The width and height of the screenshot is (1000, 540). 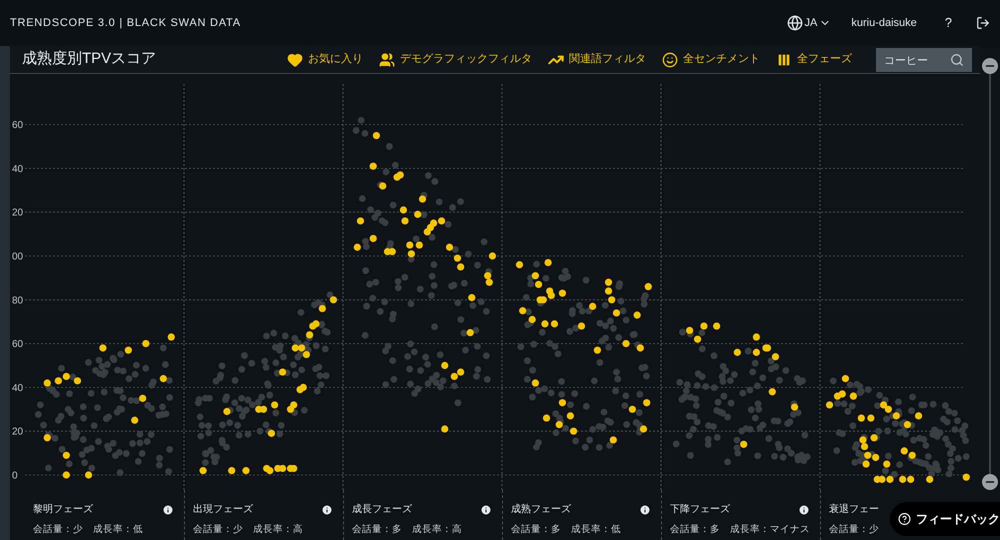 What do you see at coordinates (983, 23) in the screenshot?
I see `logout-icon` at bounding box center [983, 23].